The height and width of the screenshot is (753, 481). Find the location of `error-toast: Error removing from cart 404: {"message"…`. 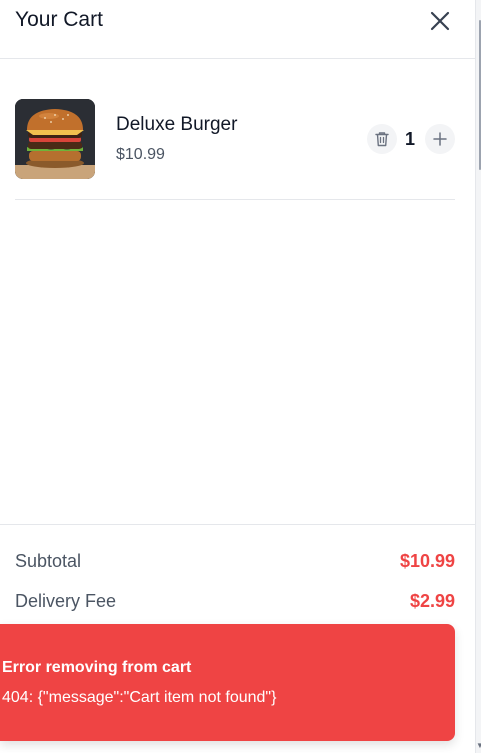

error-toast: Error removing from cart 404: {"message"… is located at coordinates (227, 682).